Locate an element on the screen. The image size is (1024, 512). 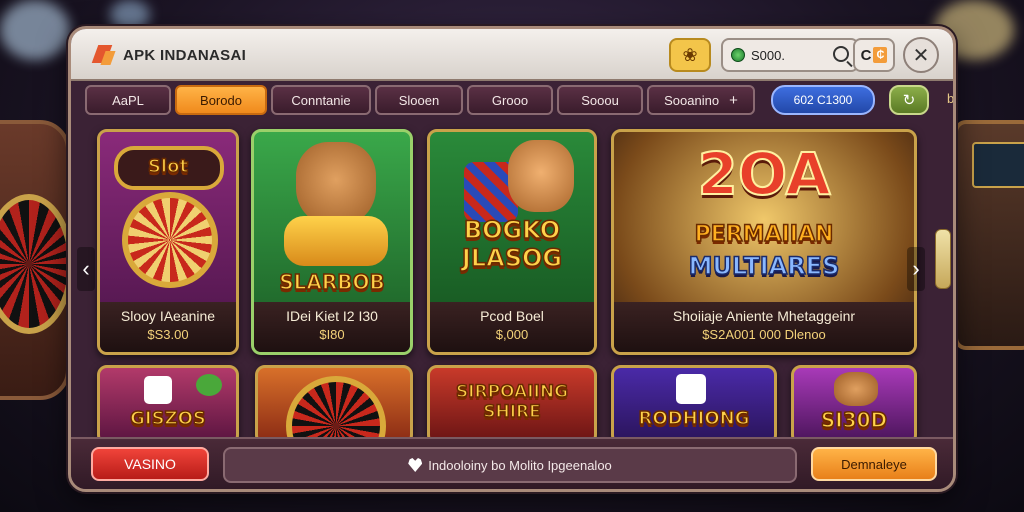
tab-label: Grooo is located at coordinates (510, 100).